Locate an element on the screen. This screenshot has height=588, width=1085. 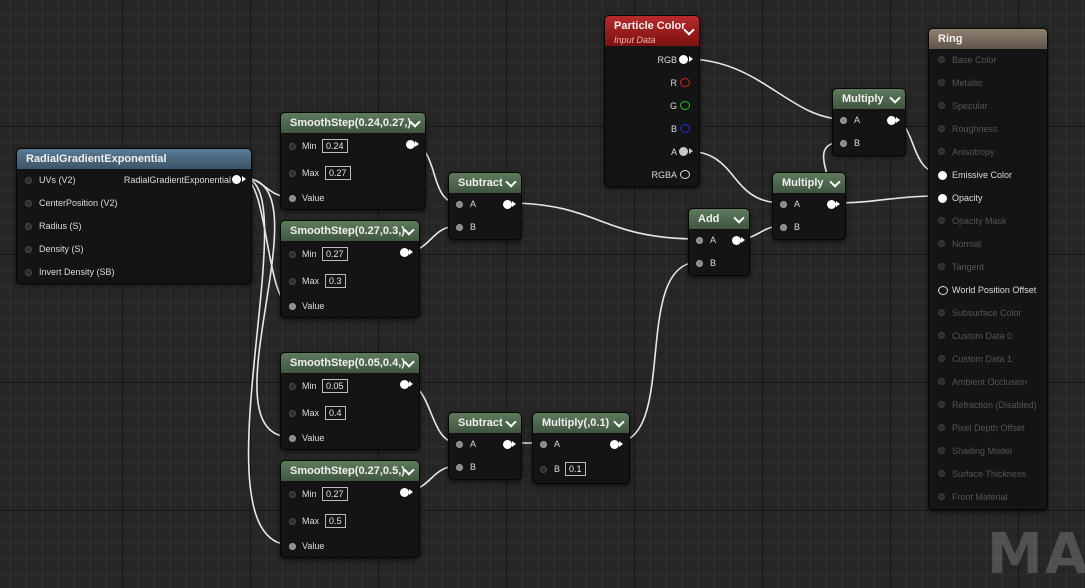
max-value-field: 0.5 is located at coordinates (335, 521).